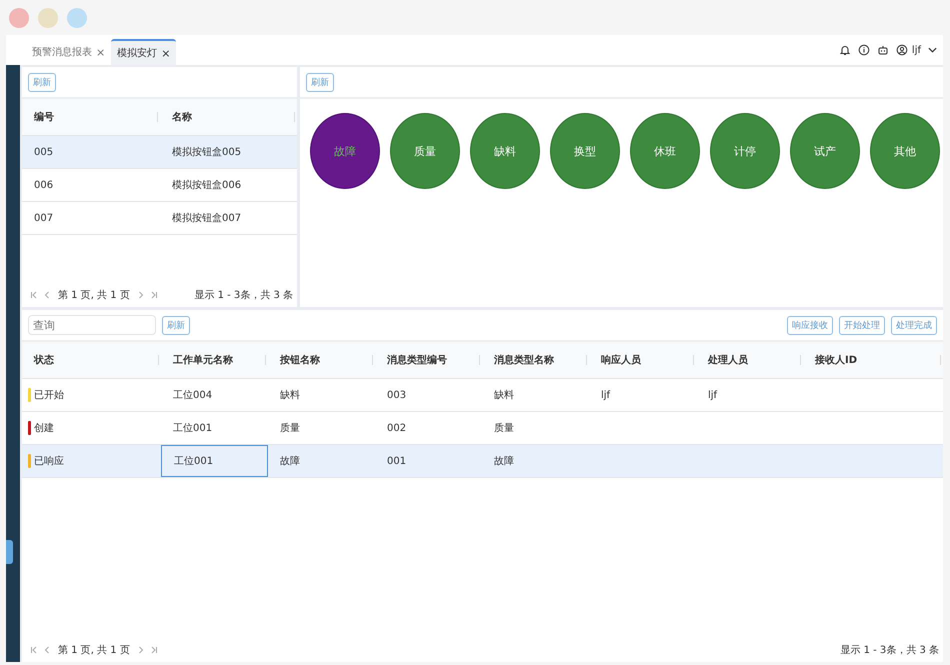 This screenshot has width=950, height=665. What do you see at coordinates (397, 395) in the screenshot?
I see `table-cell-text: 003` at bounding box center [397, 395].